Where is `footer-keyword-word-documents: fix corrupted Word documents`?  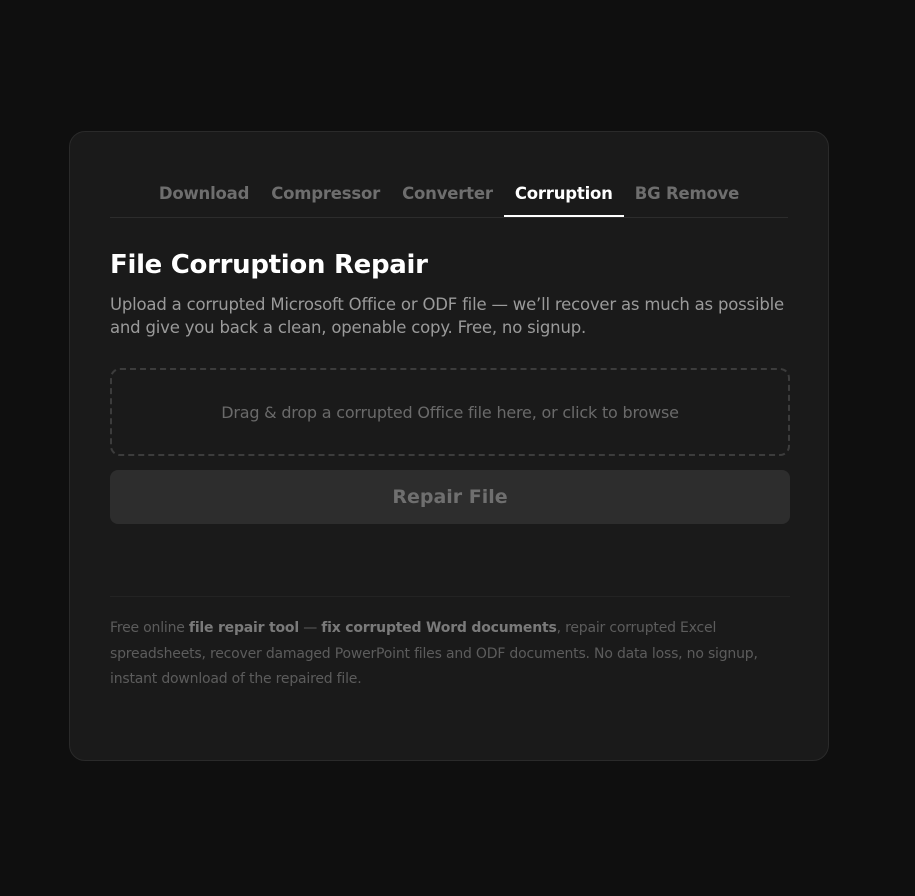
footer-keyword-word-documents: fix corrupted Word documents is located at coordinates (439, 628).